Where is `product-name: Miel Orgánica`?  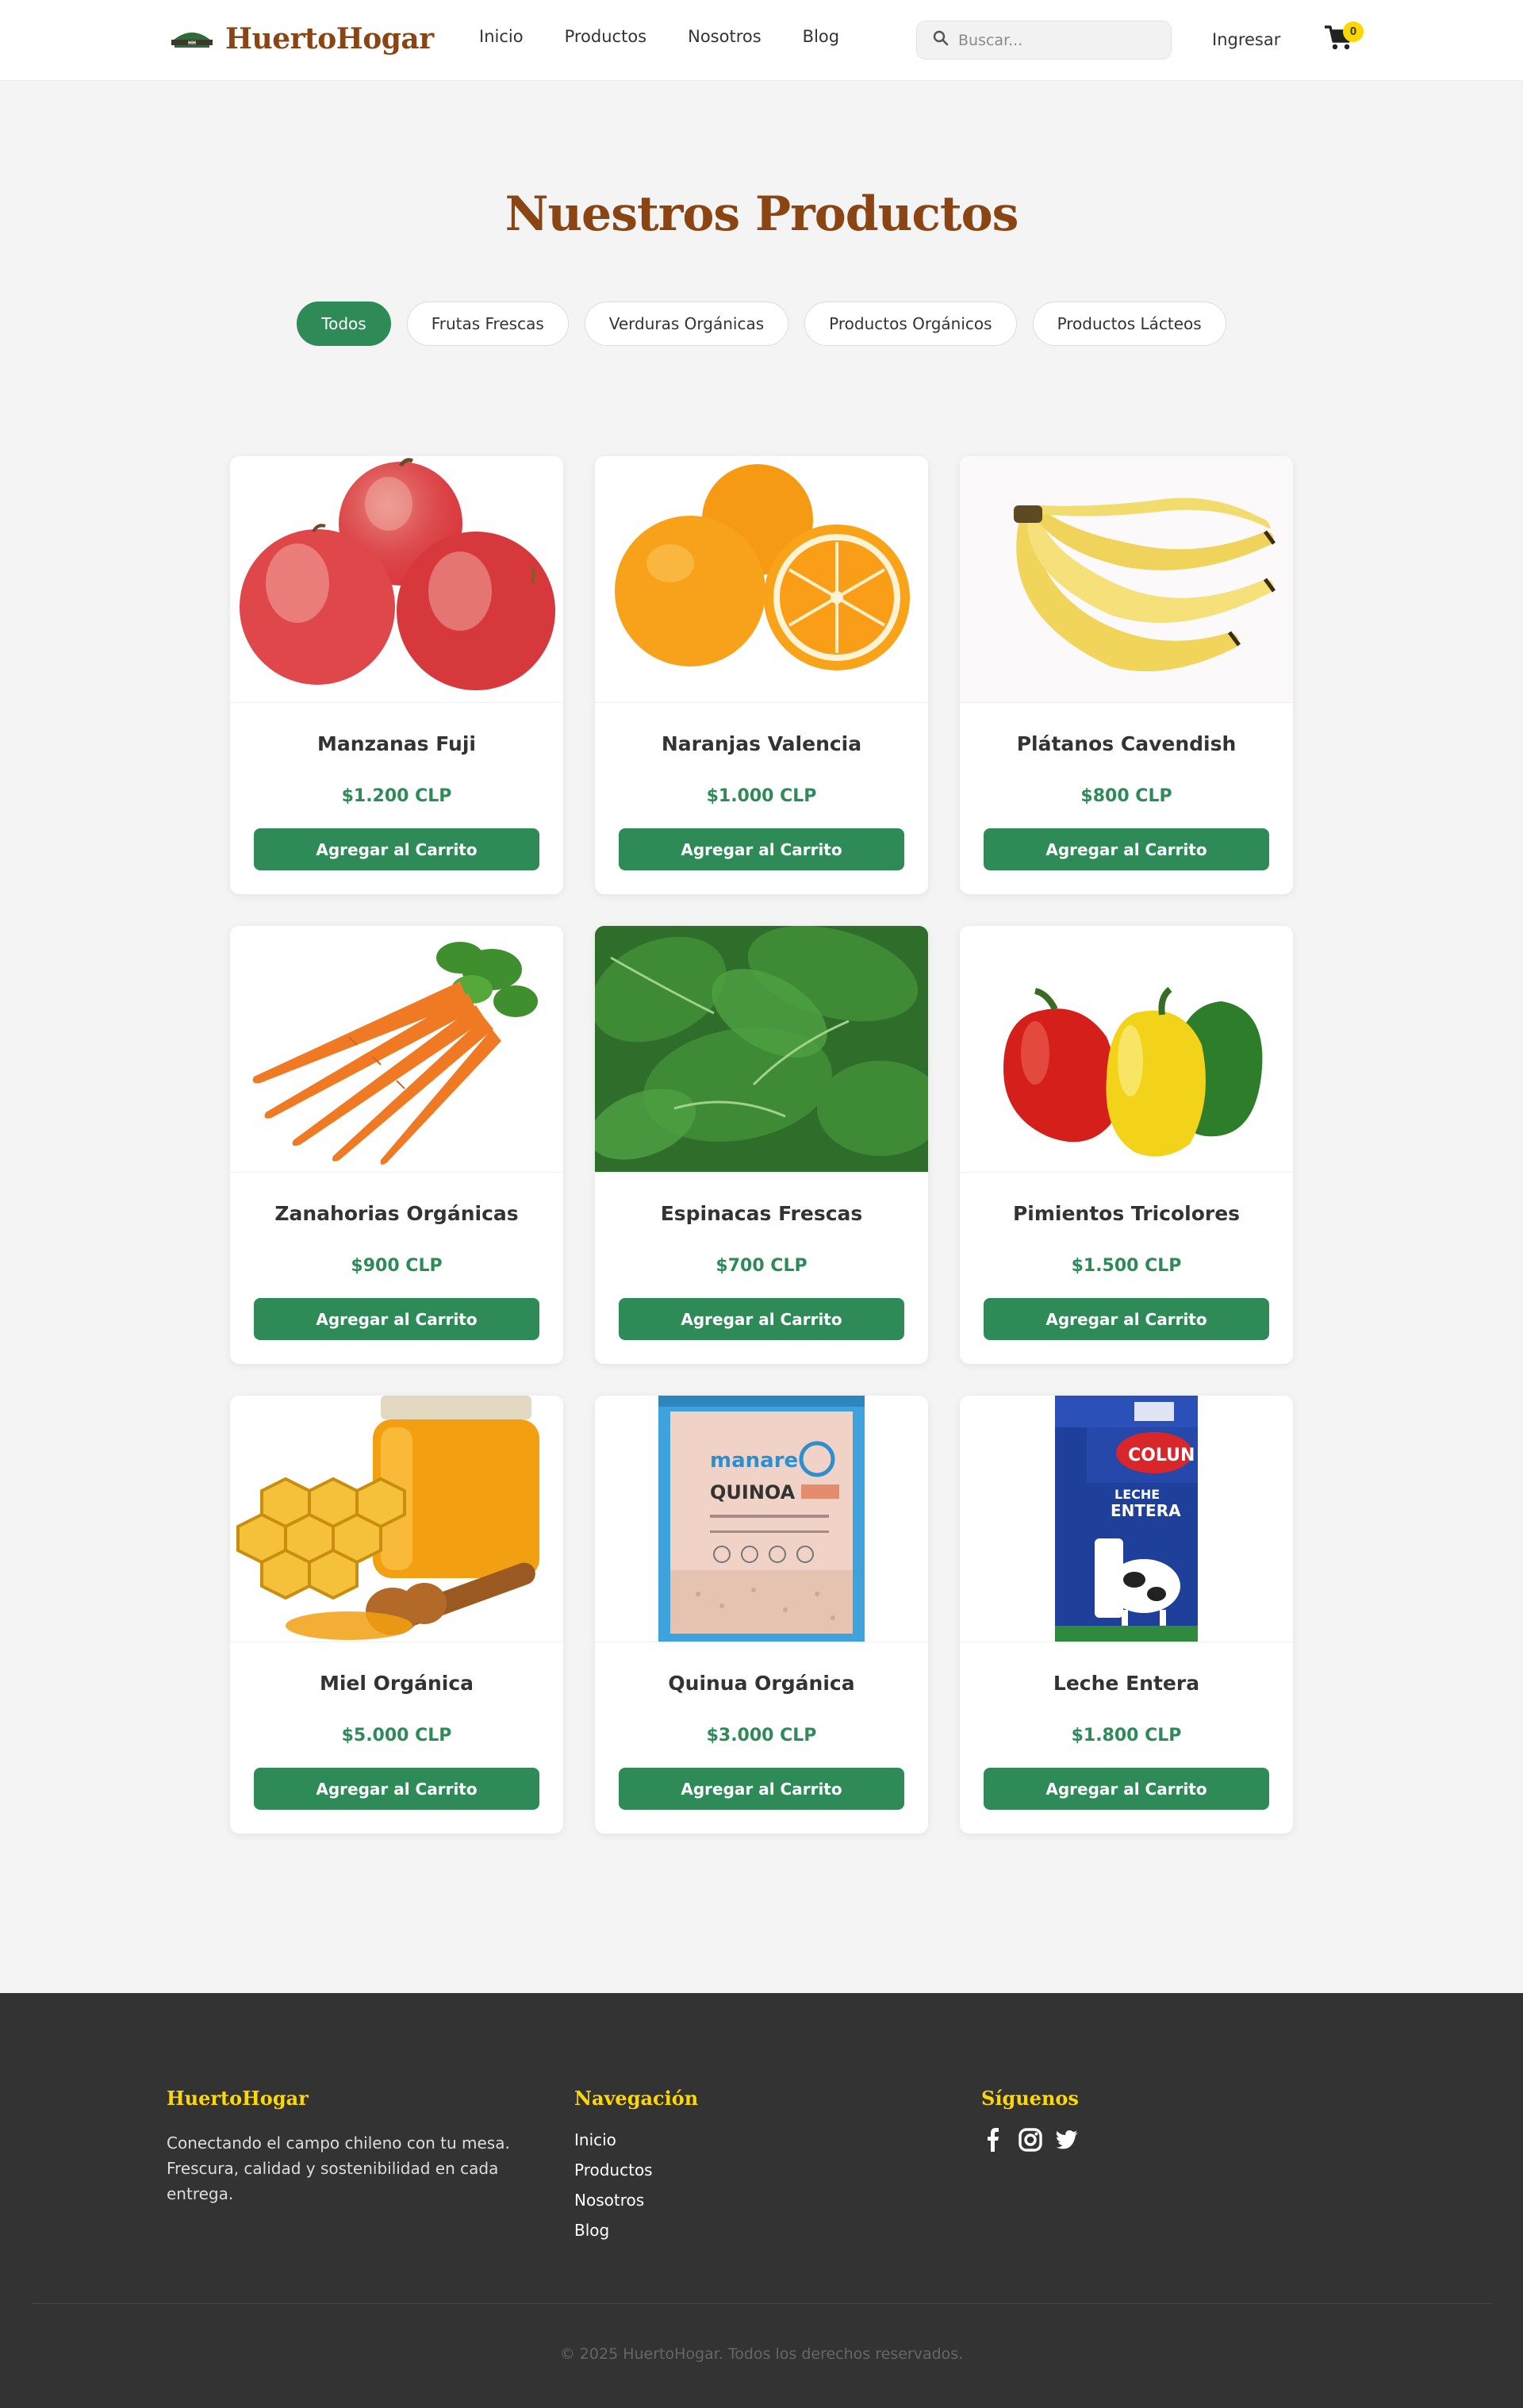
product-name: Miel Orgánica is located at coordinates (396, 1684).